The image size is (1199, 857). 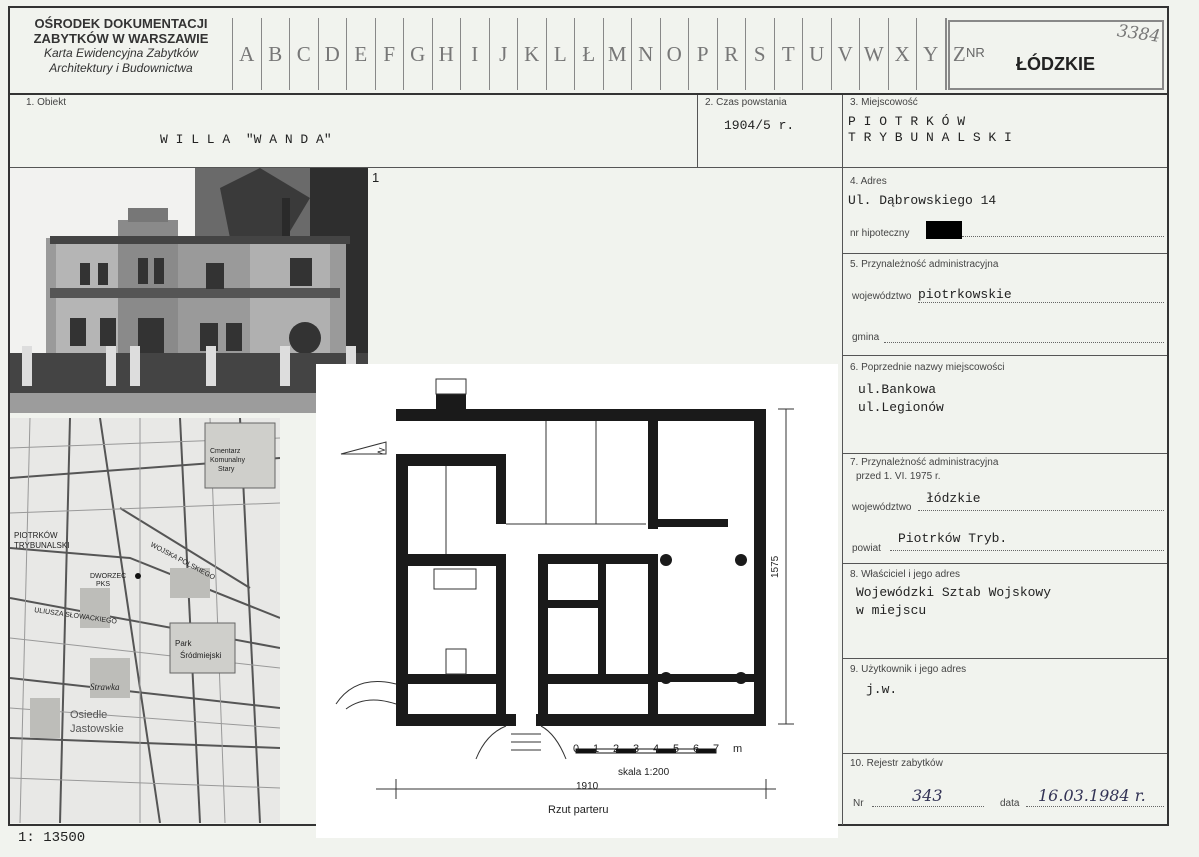 I want to click on index-letter: O, so click(x=674, y=54).